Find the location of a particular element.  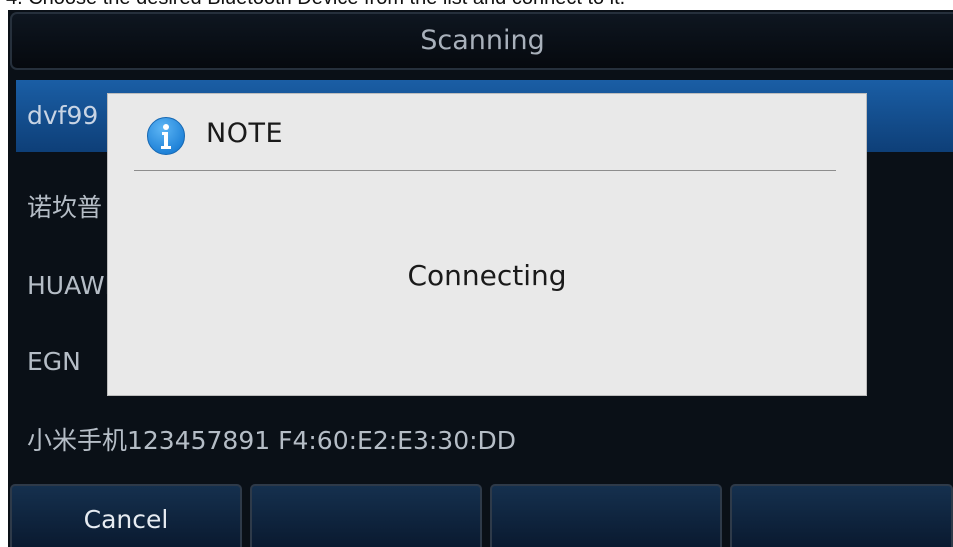

list-item-device: 小米手机123457891 F4:60:E2:E3:30:DD is located at coordinates (484, 441).